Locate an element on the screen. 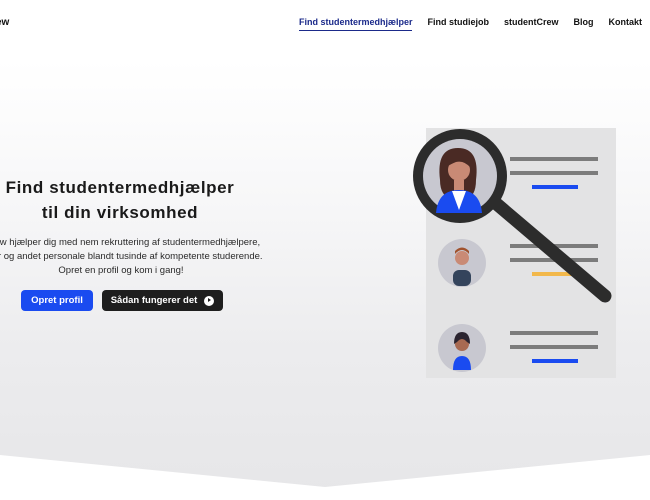 The image size is (650, 500). hero-text-line-3: Opret en profil og kom i gang! is located at coordinates (121, 270).